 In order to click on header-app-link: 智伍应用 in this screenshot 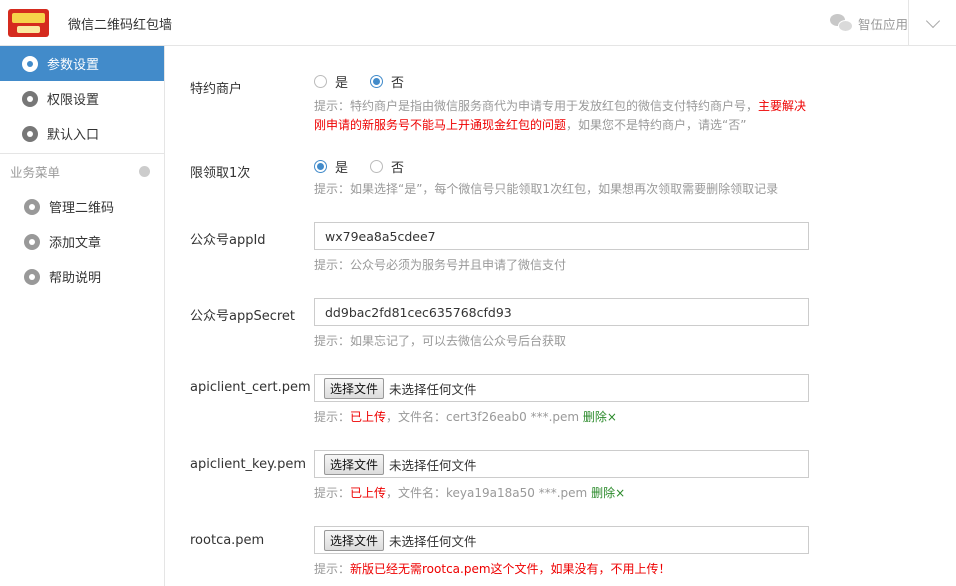, I will do `click(868, 23)`.